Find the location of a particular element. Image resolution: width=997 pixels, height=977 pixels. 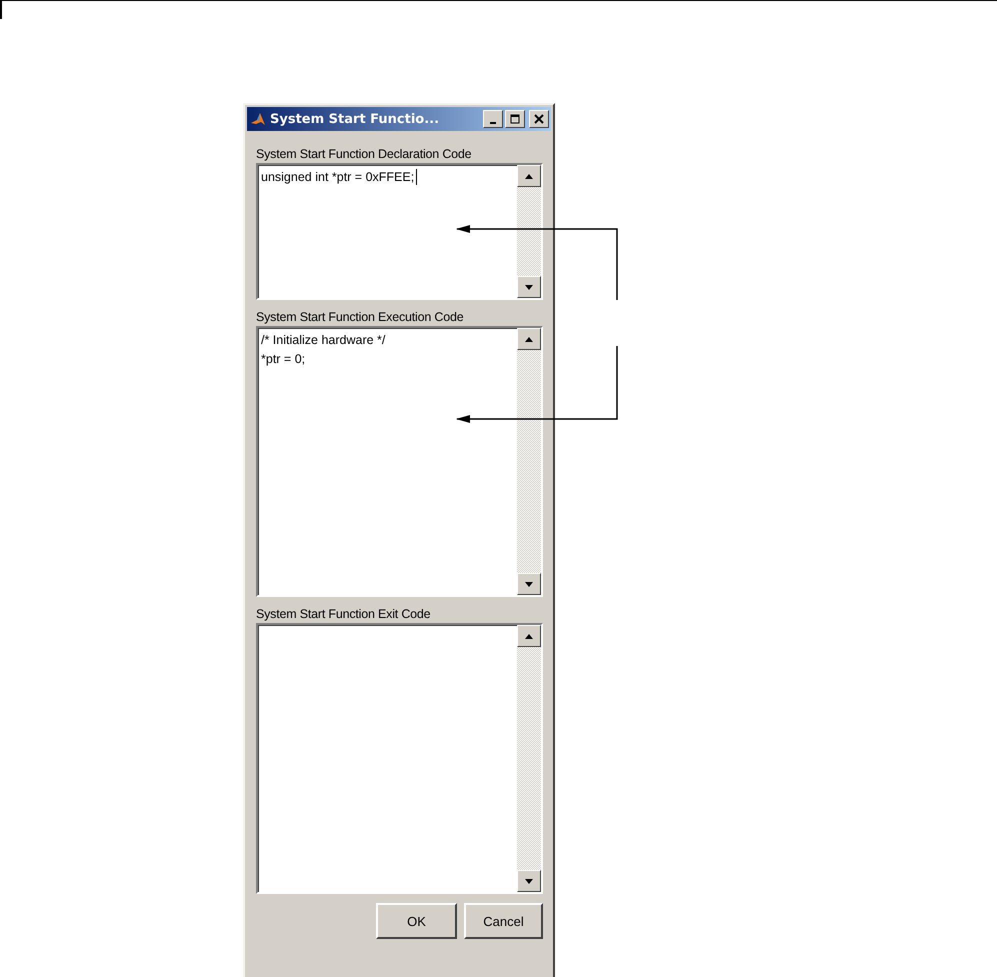

text-cursor is located at coordinates (417, 176).